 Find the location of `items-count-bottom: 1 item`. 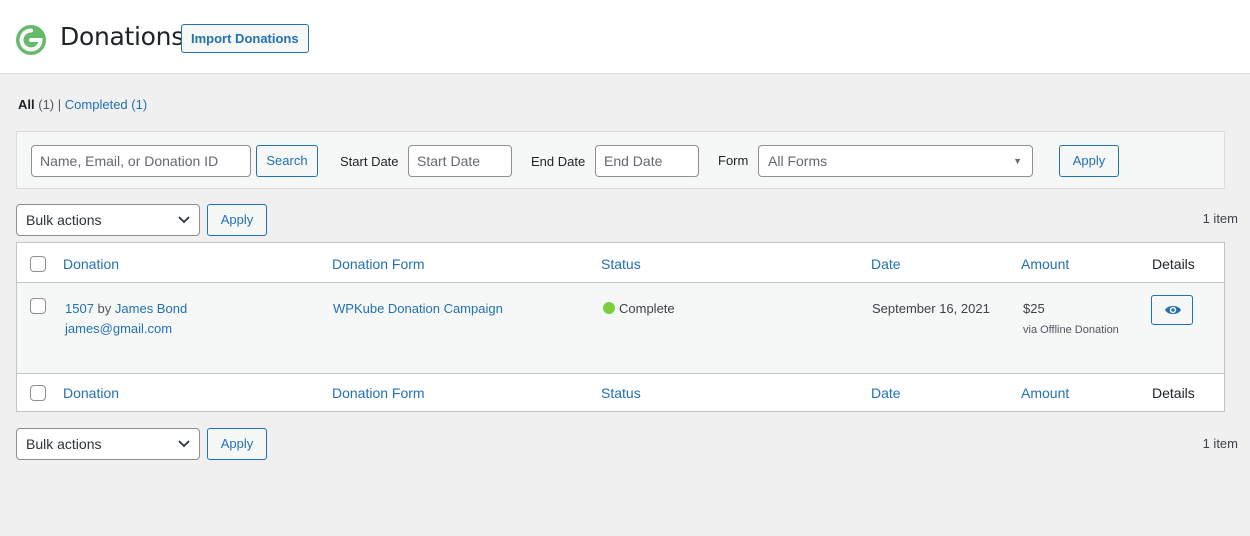

items-count-bottom: 1 item is located at coordinates (1220, 443).